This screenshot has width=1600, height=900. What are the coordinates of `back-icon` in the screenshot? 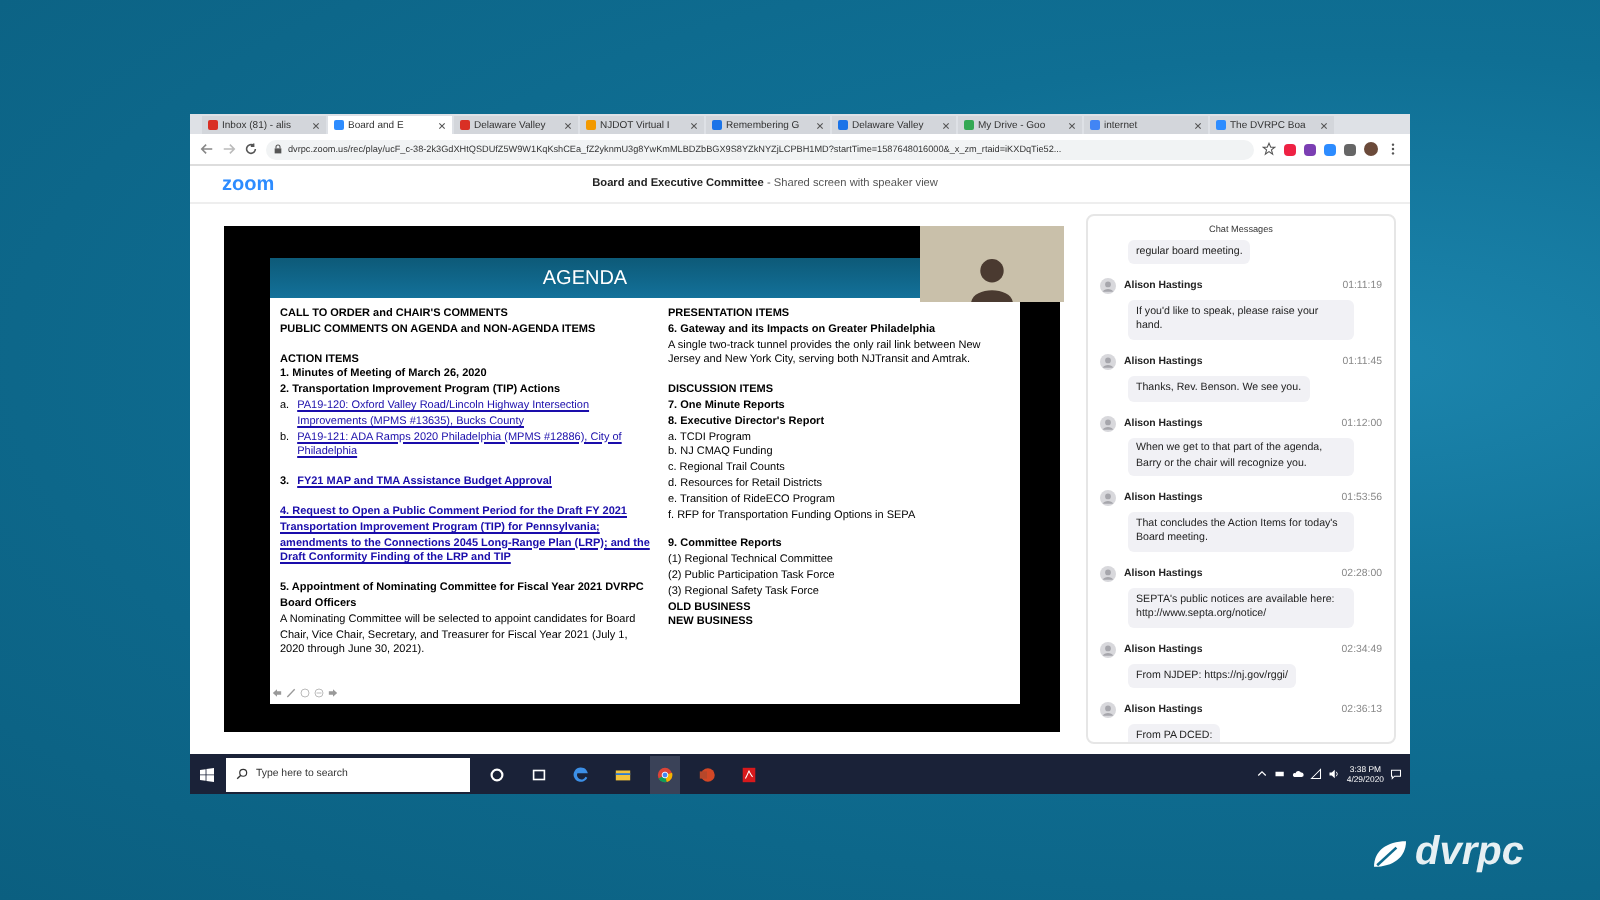 It's located at (207, 149).